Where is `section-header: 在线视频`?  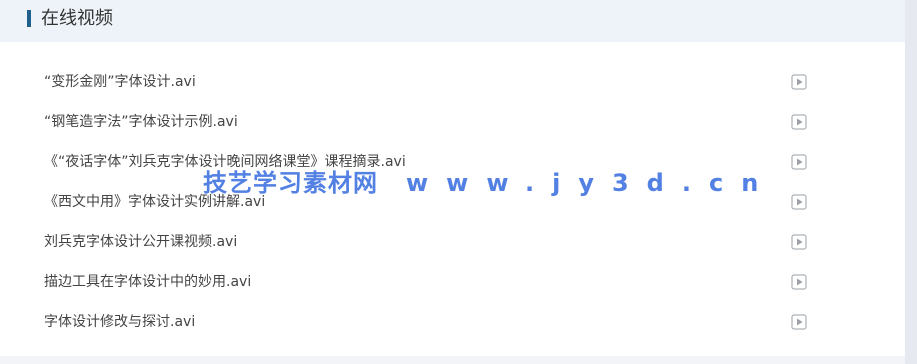
section-header: 在线视频 is located at coordinates (452, 21).